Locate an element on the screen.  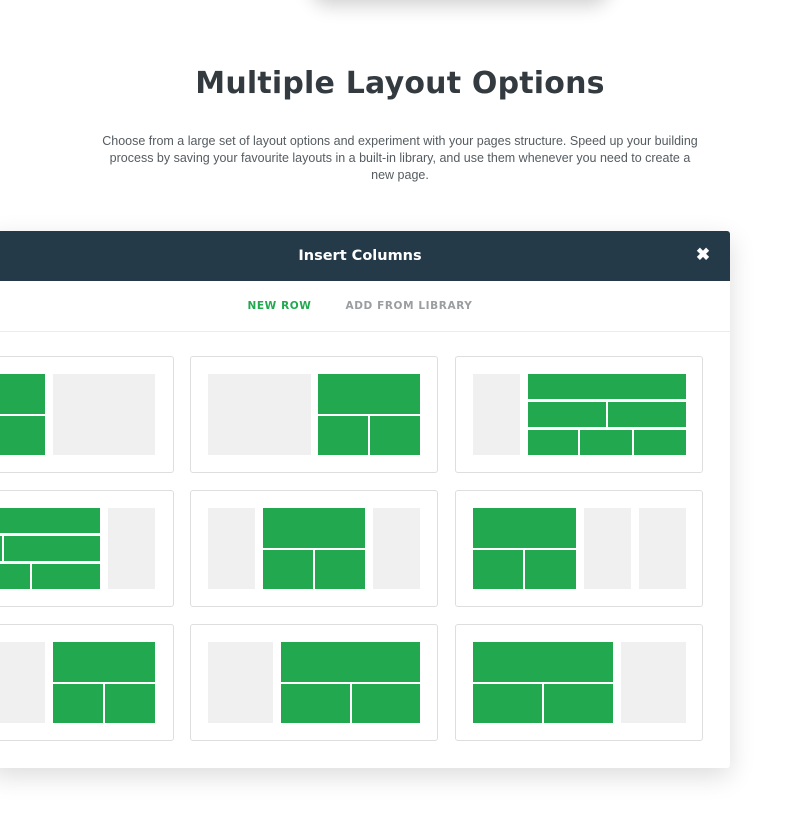
close-icon: ✖ is located at coordinates (703, 255).